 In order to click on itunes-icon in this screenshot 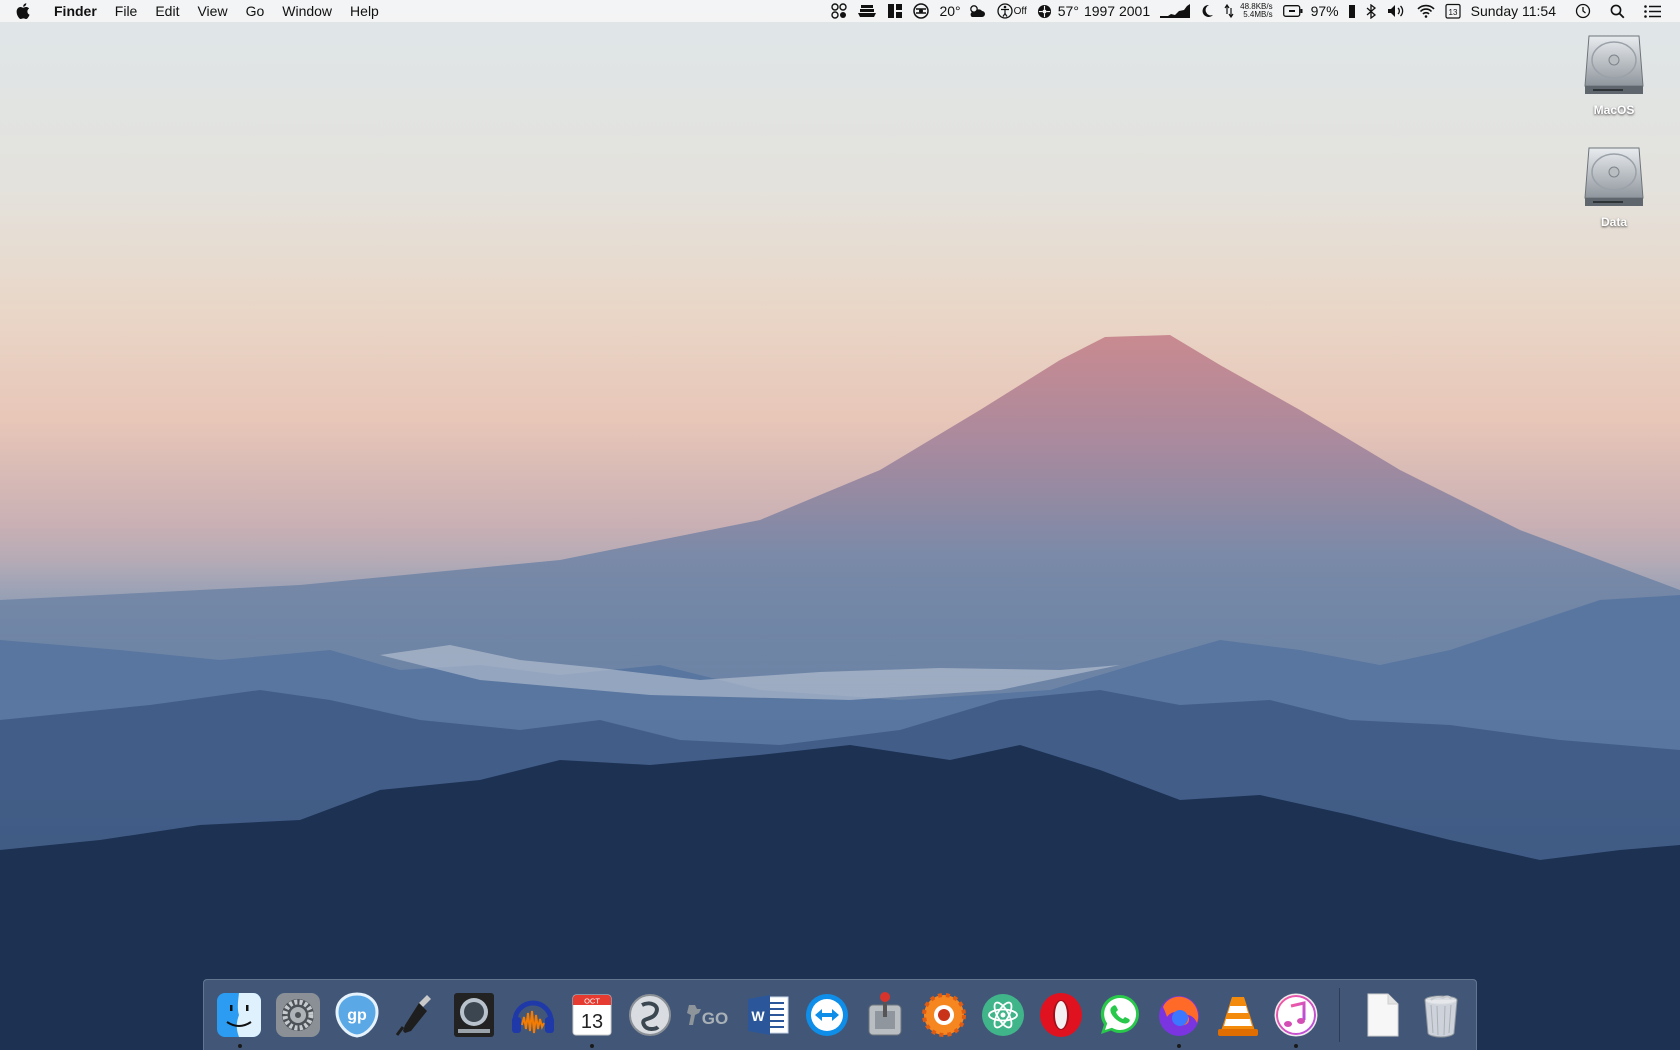, I will do `click(1296, 1015)`.